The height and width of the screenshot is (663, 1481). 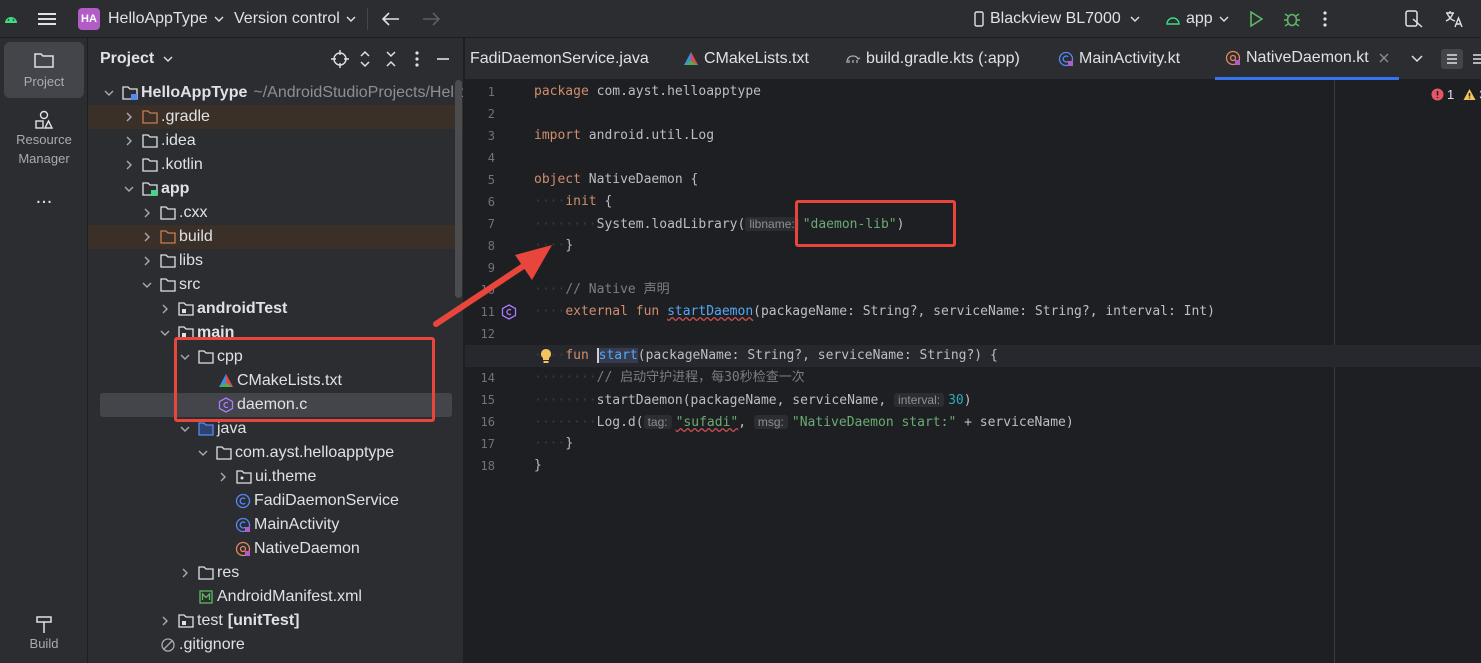 What do you see at coordinates (275, 189) in the screenshot?
I see `tree-row-app: app` at bounding box center [275, 189].